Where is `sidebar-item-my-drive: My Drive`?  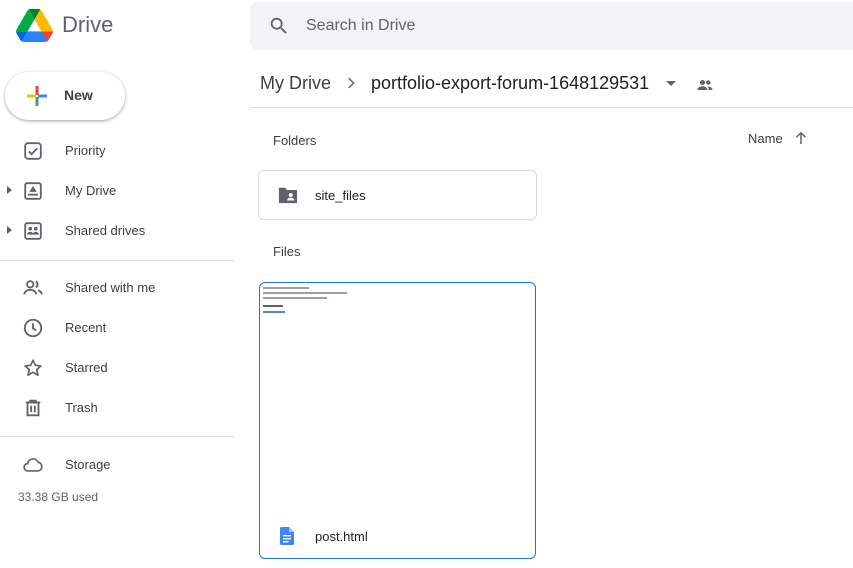 sidebar-item-my-drive: My Drive is located at coordinates (117, 191).